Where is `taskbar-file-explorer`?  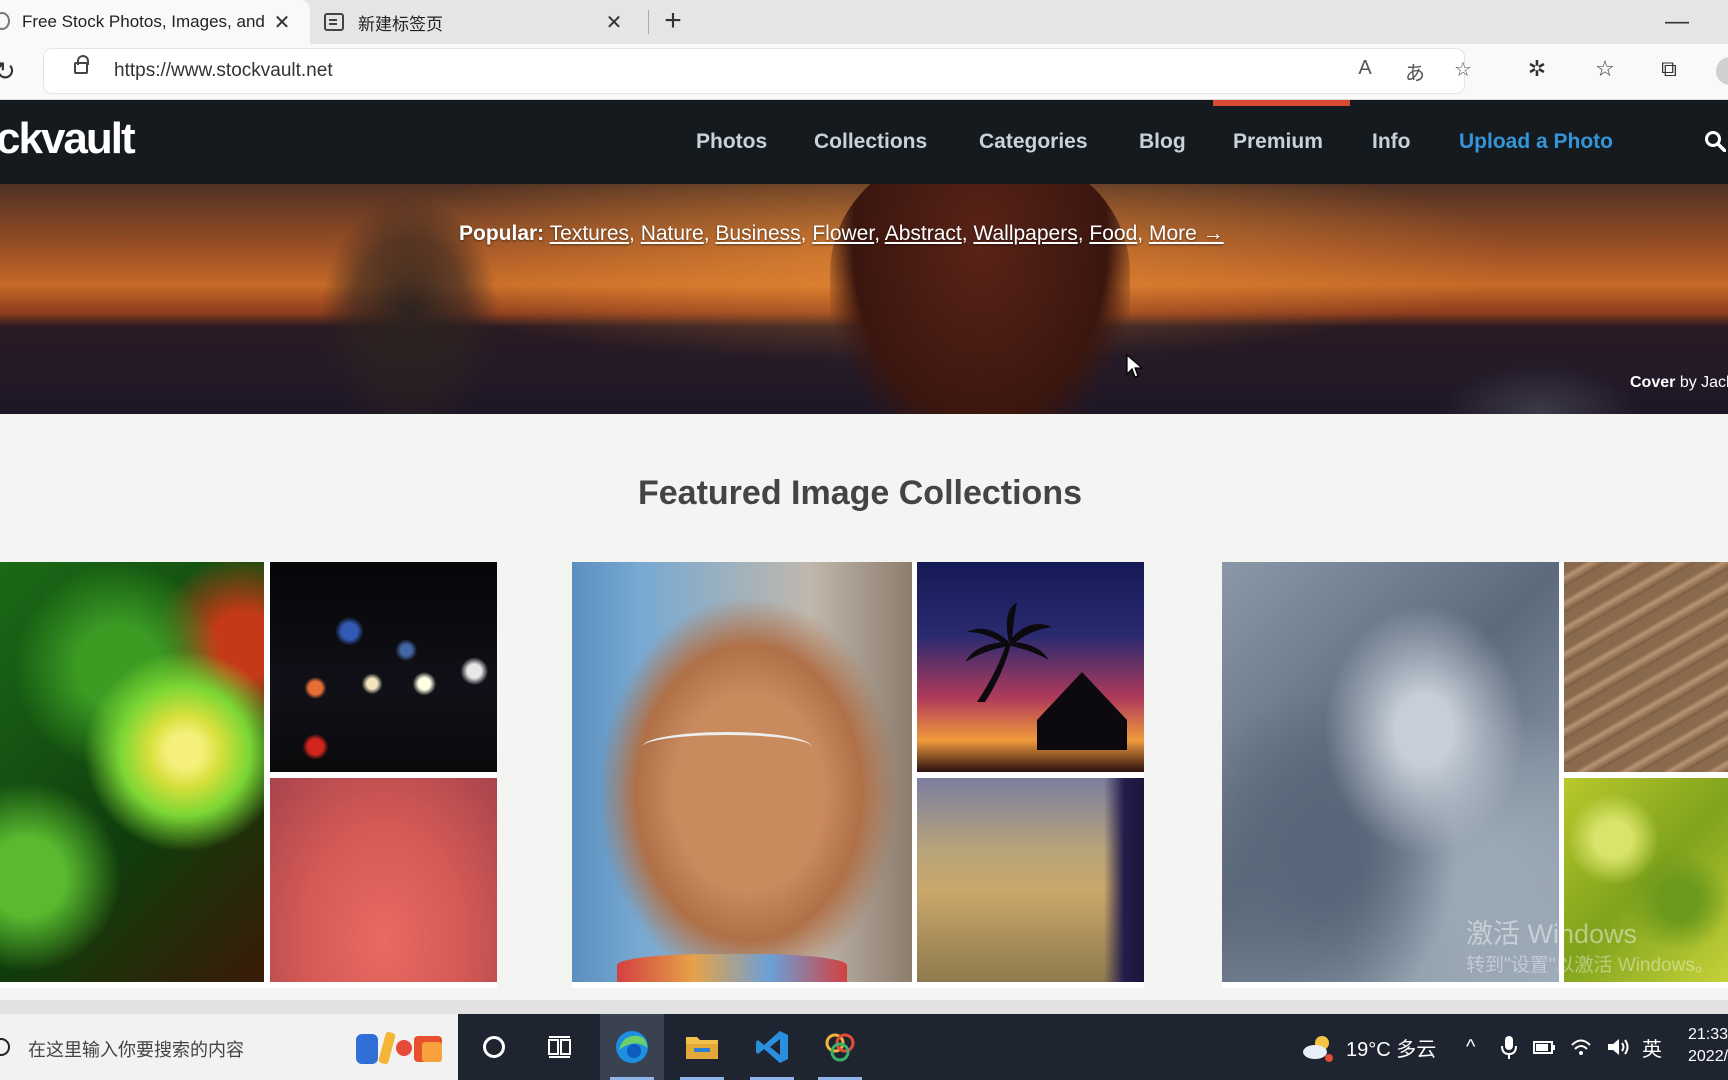 taskbar-file-explorer is located at coordinates (702, 1047).